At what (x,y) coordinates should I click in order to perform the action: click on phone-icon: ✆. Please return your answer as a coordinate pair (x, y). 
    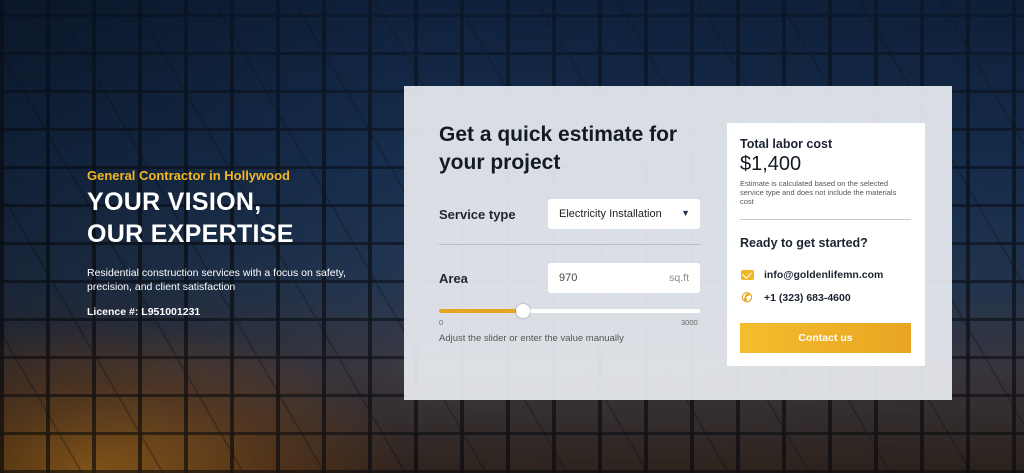
    Looking at the image, I should click on (747, 297).